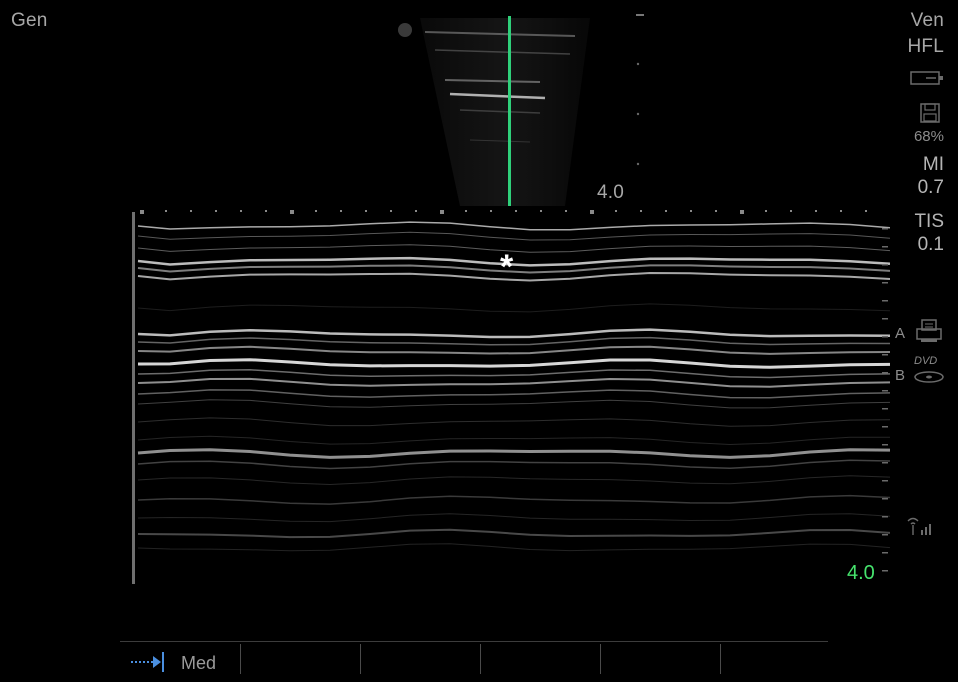  I want to click on dvd-text: DVD, so click(925, 361).